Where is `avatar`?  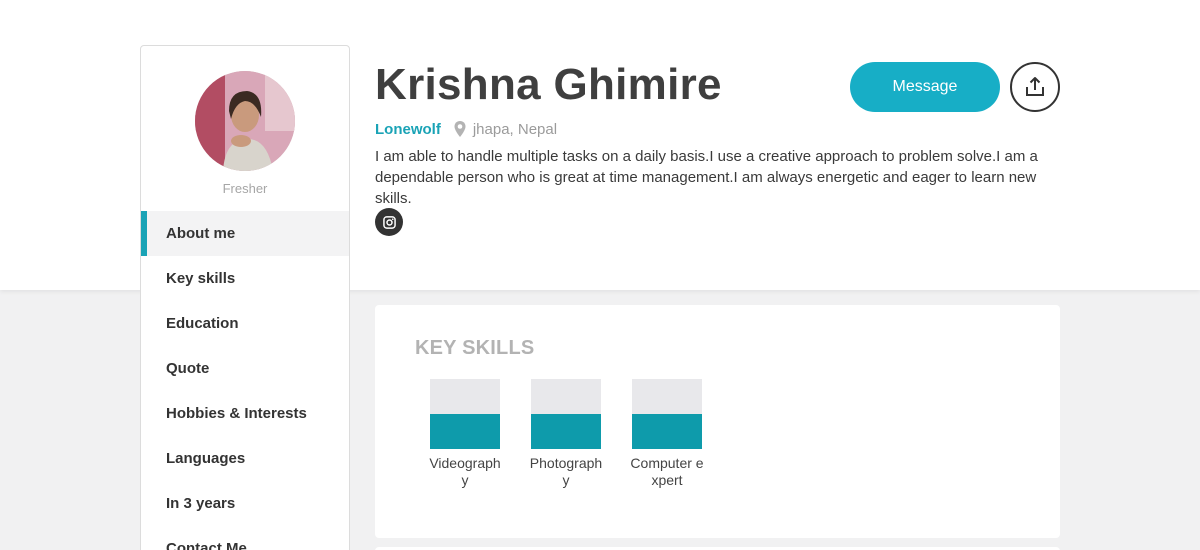
avatar is located at coordinates (245, 121).